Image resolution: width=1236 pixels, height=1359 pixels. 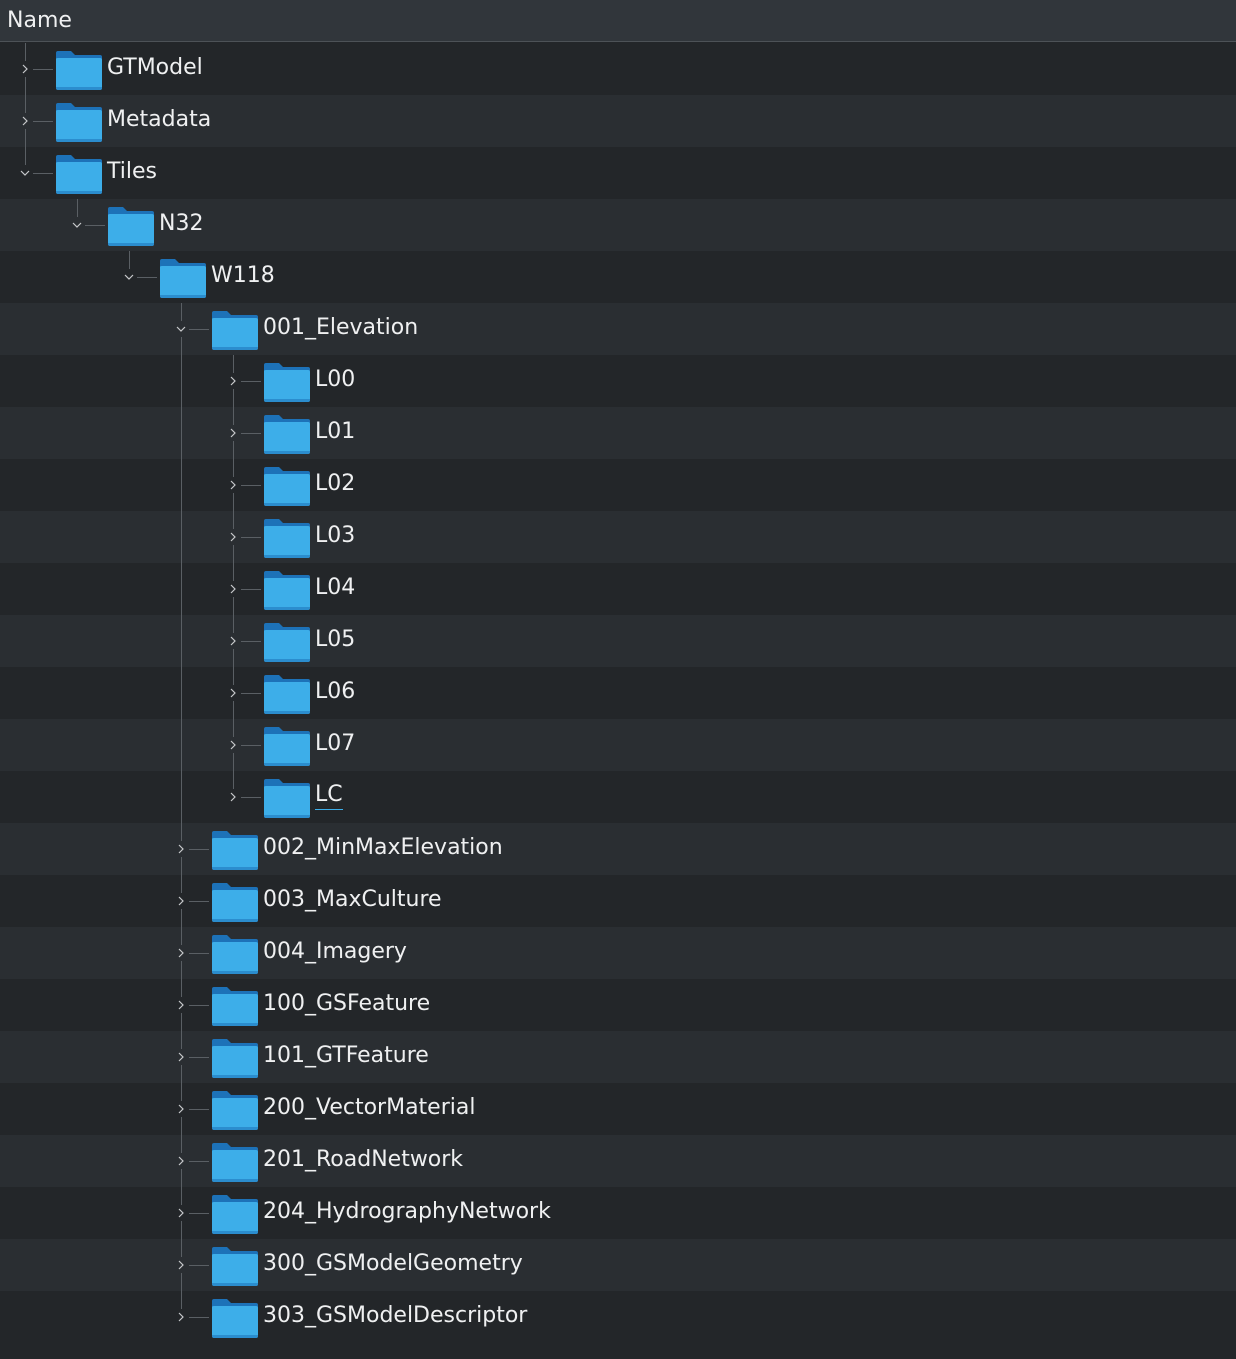 What do you see at coordinates (618, 537) in the screenshot?
I see `tree-row: L03` at bounding box center [618, 537].